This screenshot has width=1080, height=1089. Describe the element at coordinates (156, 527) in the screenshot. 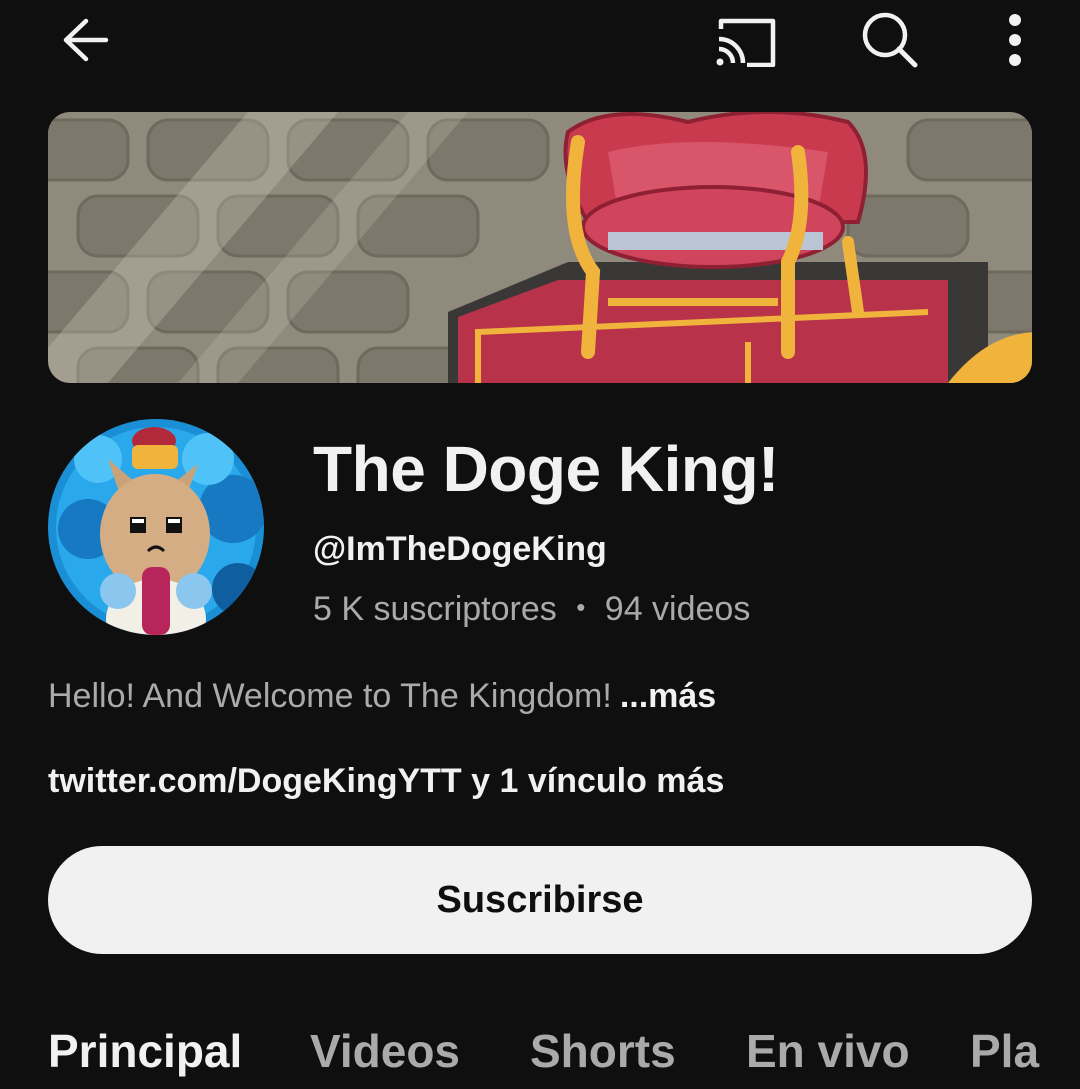

I see `channel-avatar` at that location.